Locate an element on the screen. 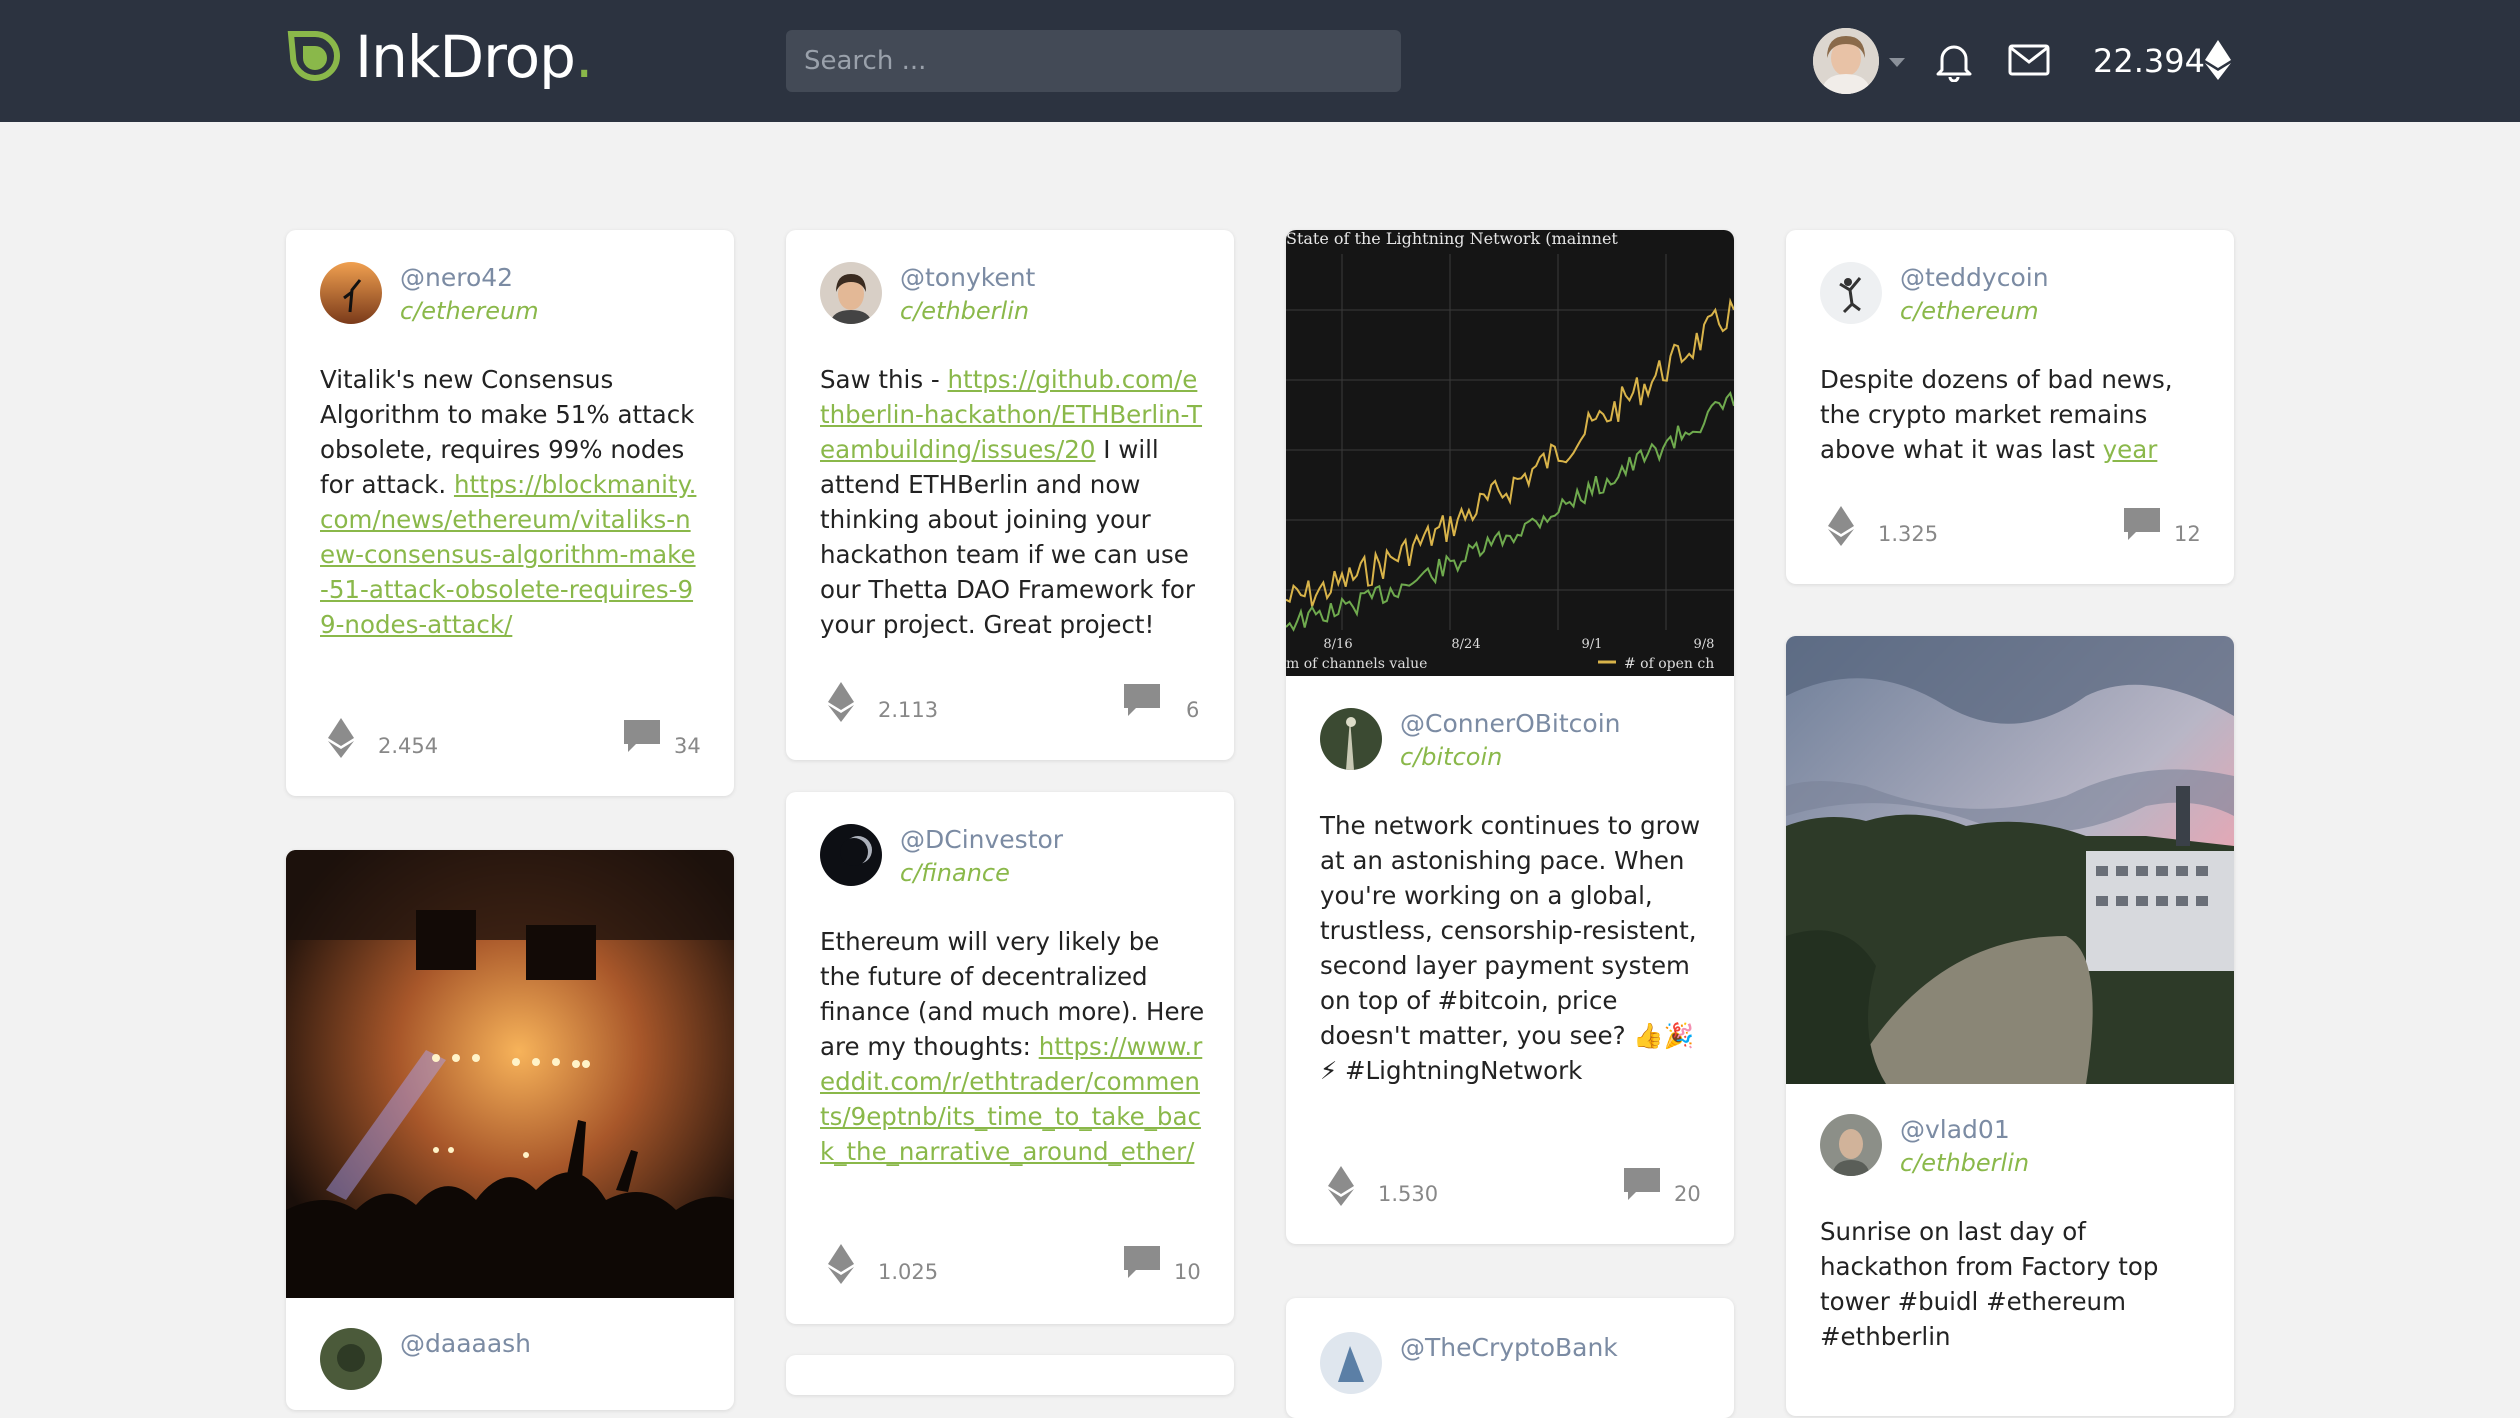 The height and width of the screenshot is (1418, 2520). vote-count: 1.530 is located at coordinates (1408, 1194).